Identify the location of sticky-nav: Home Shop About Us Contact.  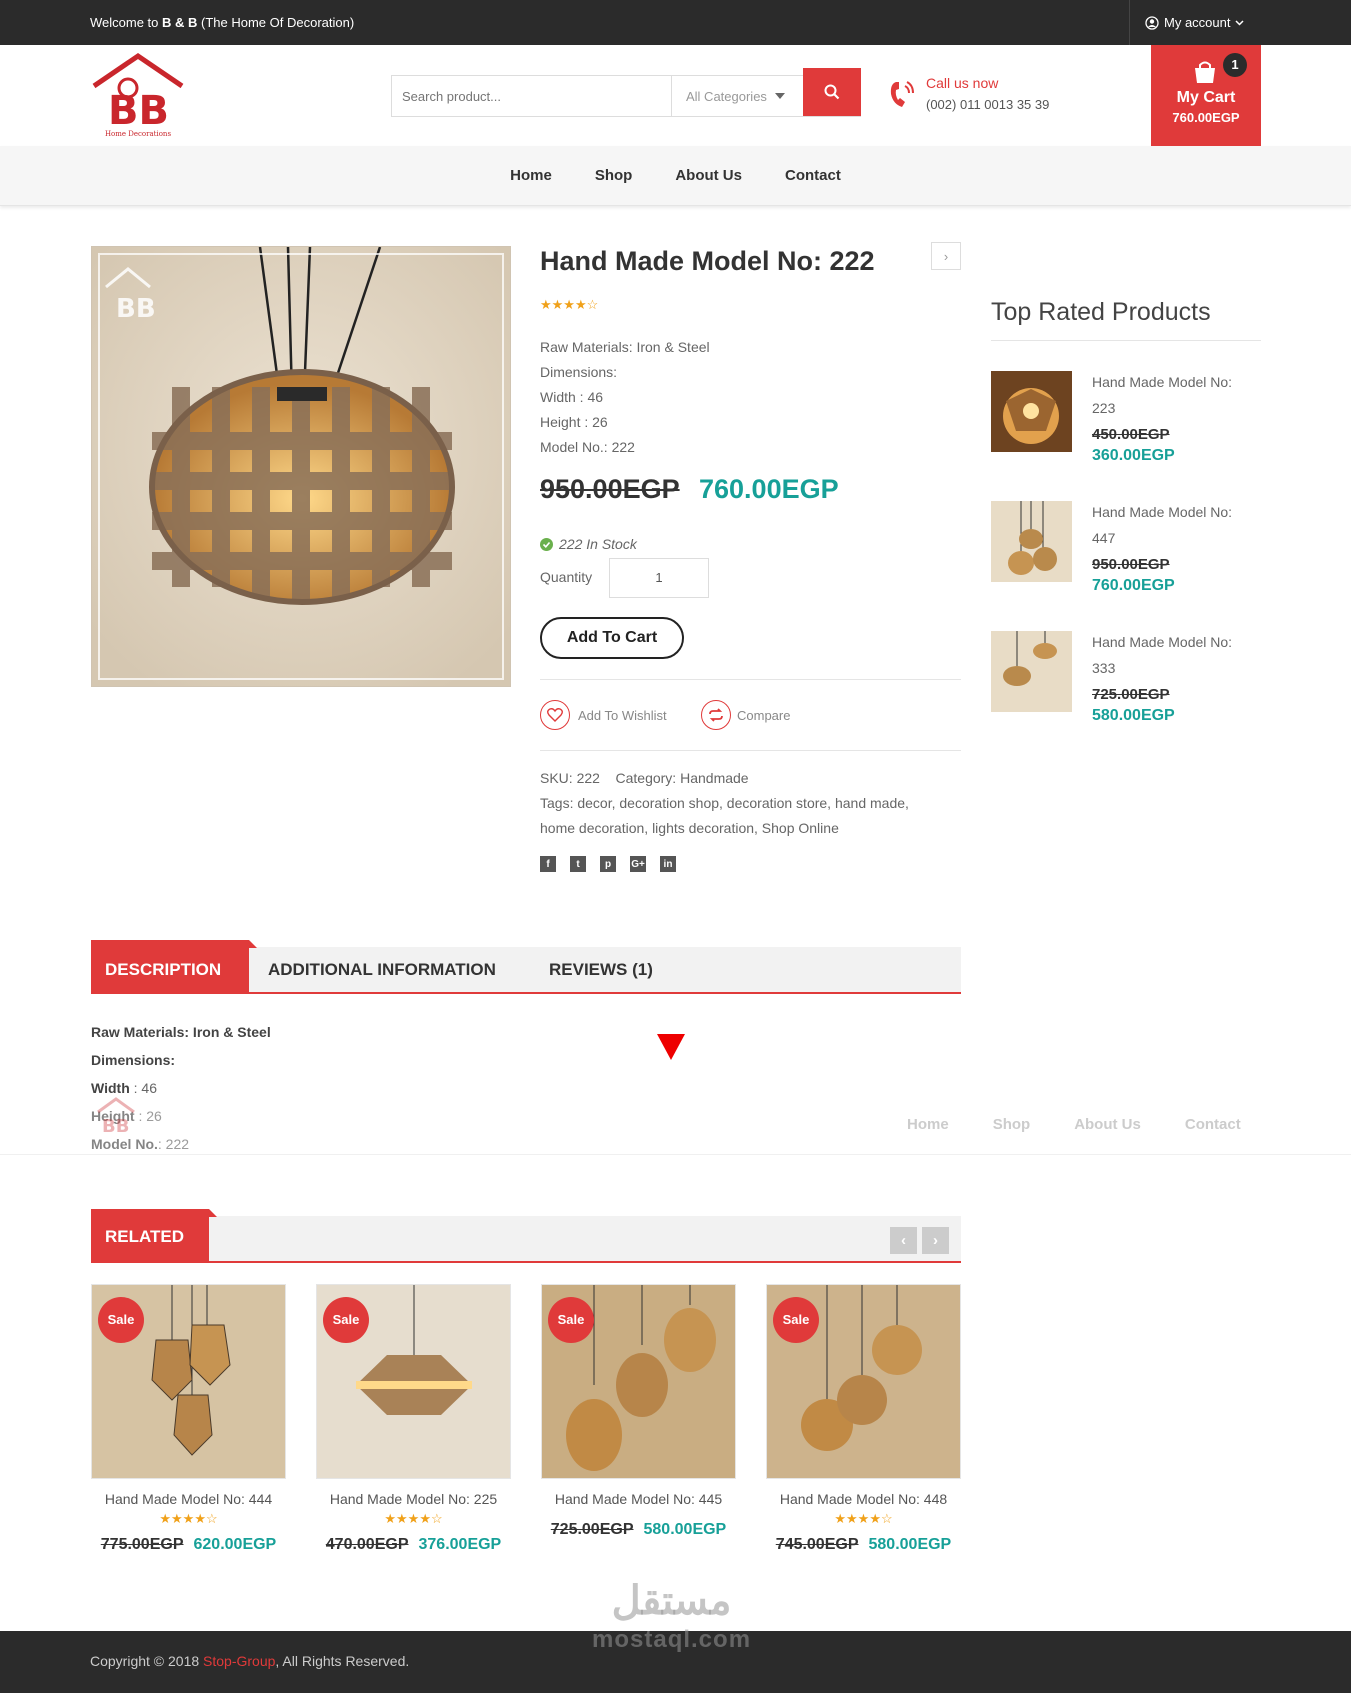
(675, 1127).